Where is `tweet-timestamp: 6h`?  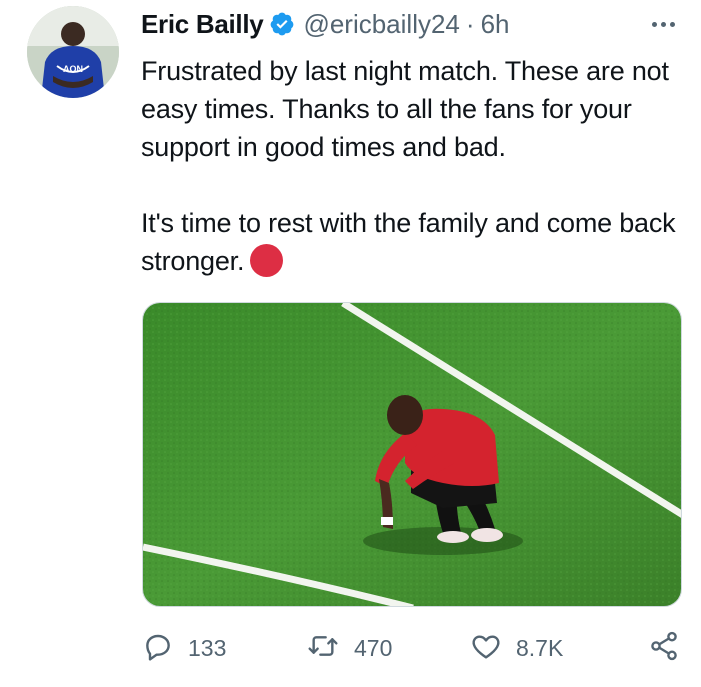
tweet-timestamp: 6h is located at coordinates (495, 24).